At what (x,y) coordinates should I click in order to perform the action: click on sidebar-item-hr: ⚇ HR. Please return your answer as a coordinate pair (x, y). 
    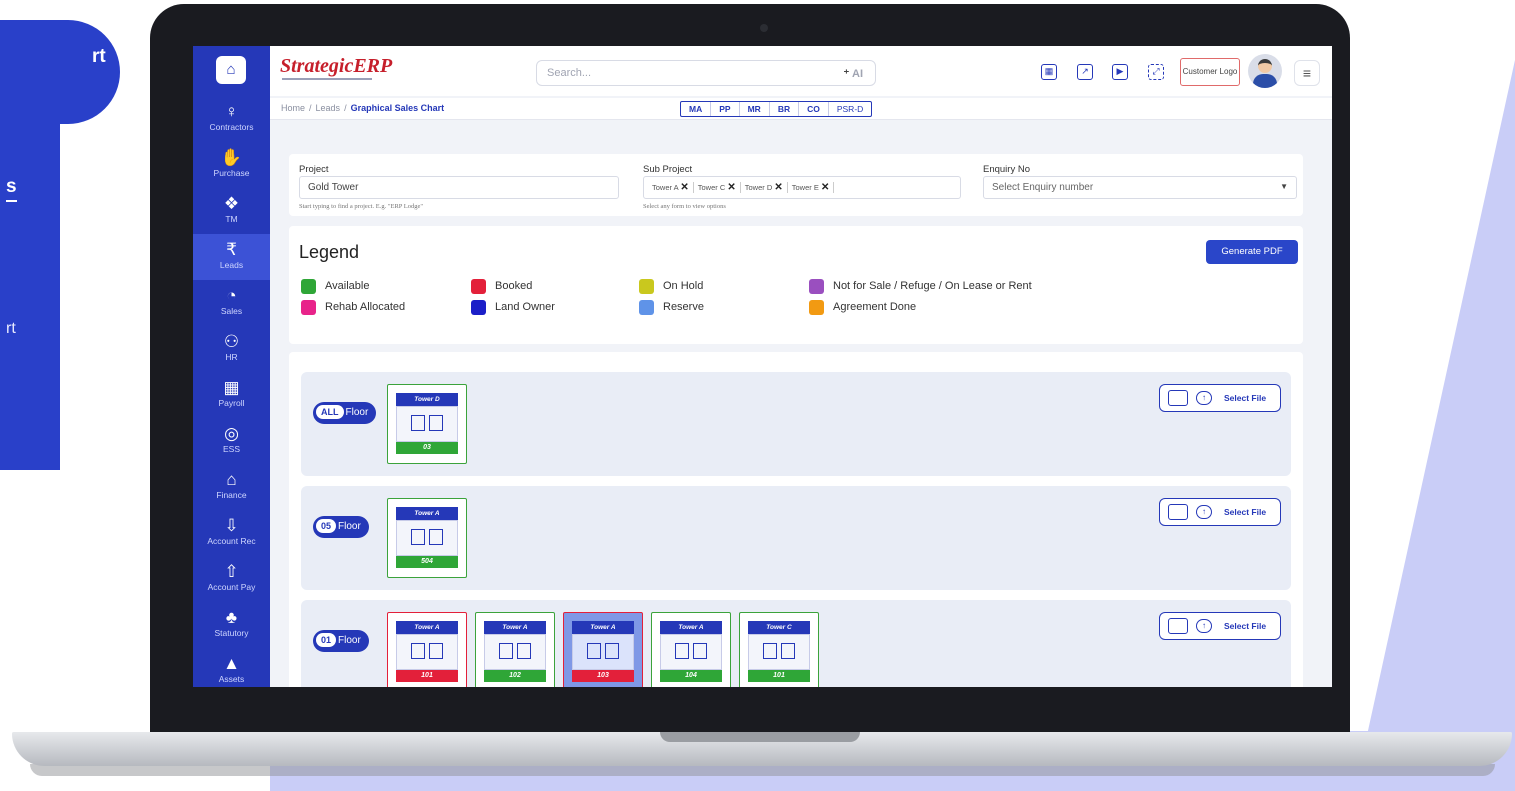
    Looking at the image, I should click on (231, 349).